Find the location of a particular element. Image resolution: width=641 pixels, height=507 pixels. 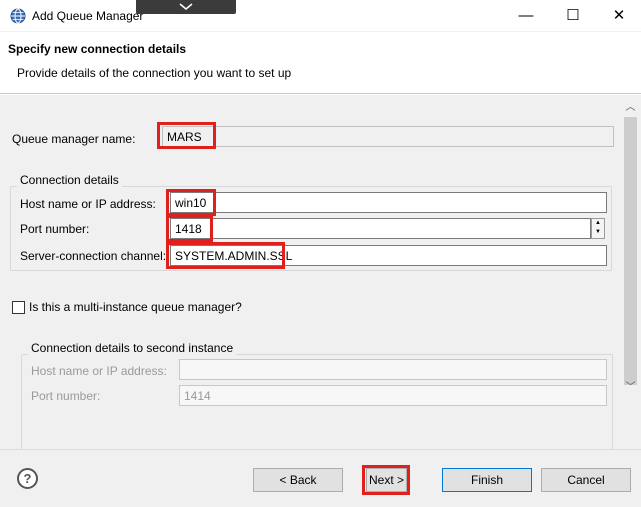

host-label: Host name or IP address: is located at coordinates (88, 204).